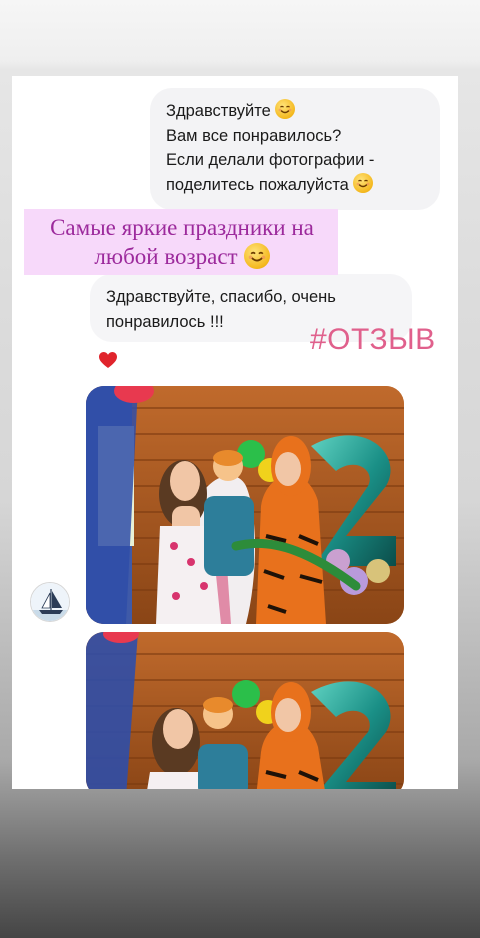 This screenshot has height=938, width=480. I want to click on message-line: Если делали фотографии -, so click(270, 160).